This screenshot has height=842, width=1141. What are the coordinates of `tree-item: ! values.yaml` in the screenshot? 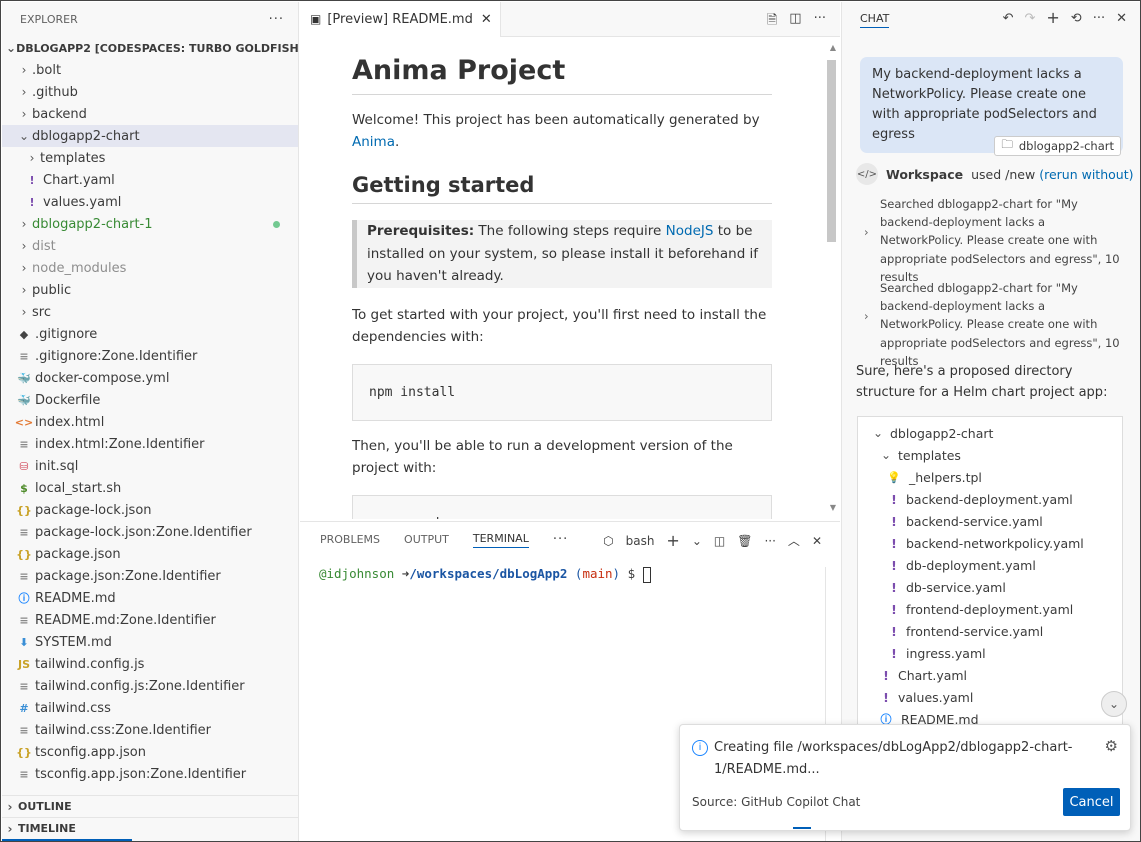 It's located at (150, 202).